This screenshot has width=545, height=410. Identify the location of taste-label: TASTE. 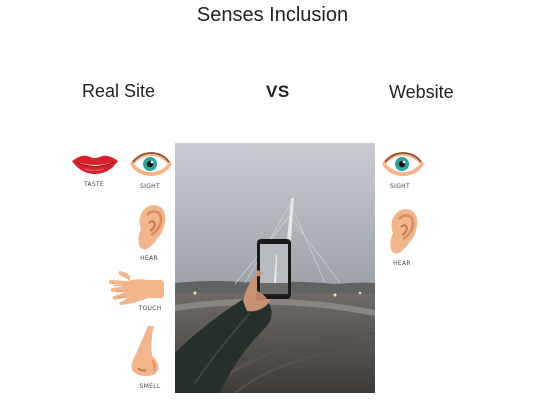
(94, 184).